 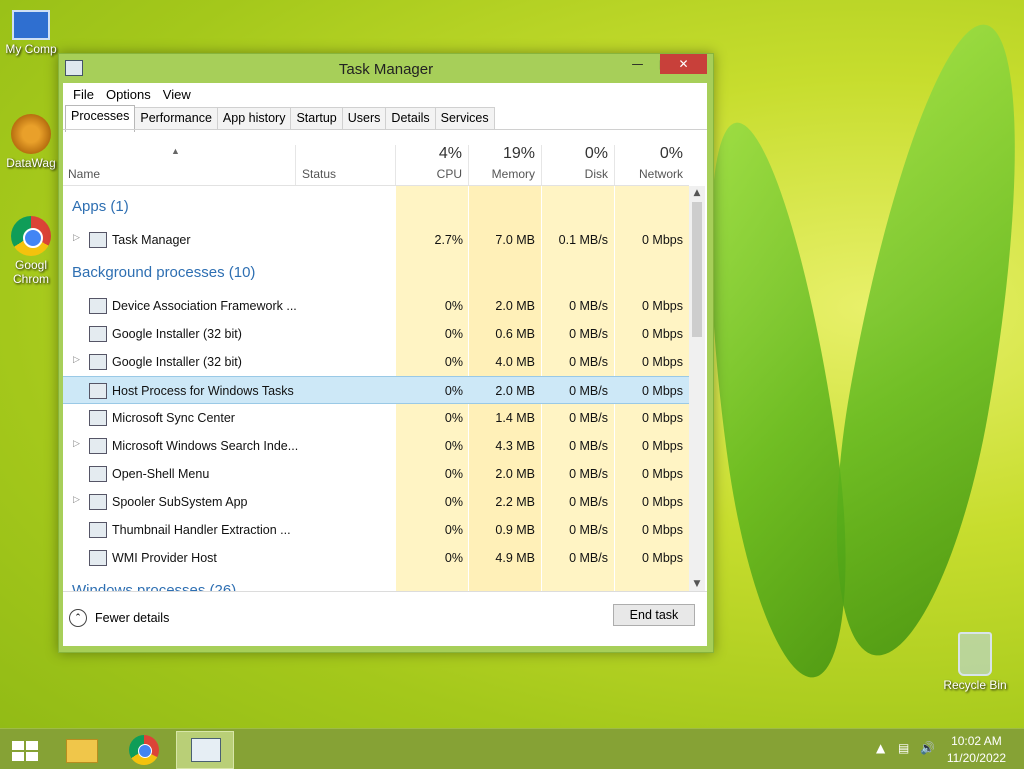 I want to click on column-name: Name, so click(x=84, y=174).